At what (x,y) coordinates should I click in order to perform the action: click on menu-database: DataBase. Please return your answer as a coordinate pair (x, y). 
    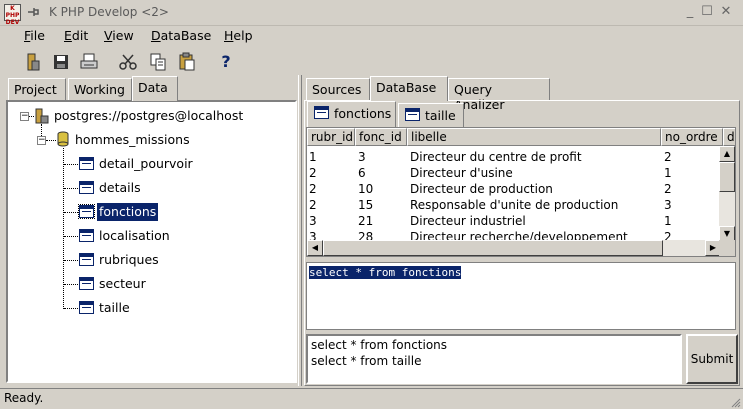
    Looking at the image, I should click on (181, 35).